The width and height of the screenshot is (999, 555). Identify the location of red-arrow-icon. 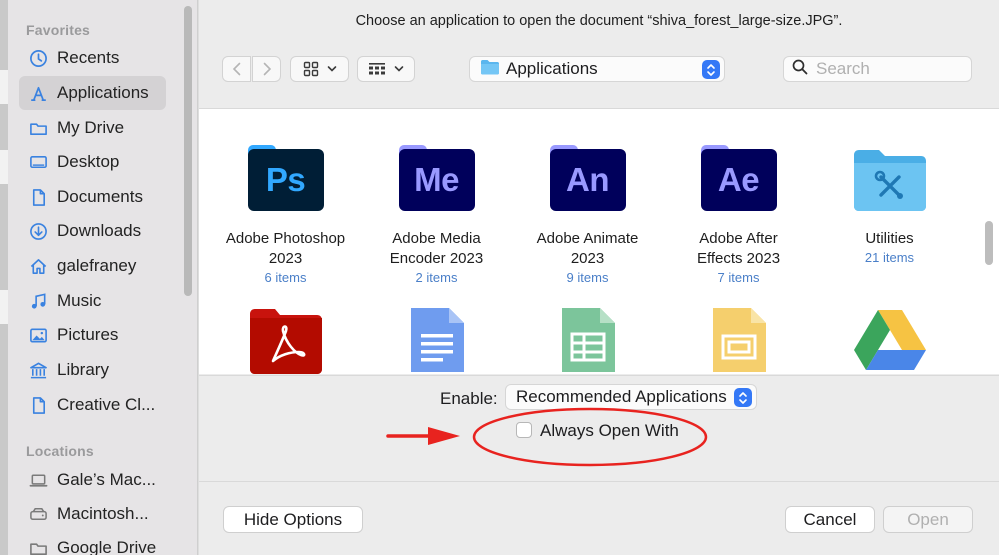
(423, 436).